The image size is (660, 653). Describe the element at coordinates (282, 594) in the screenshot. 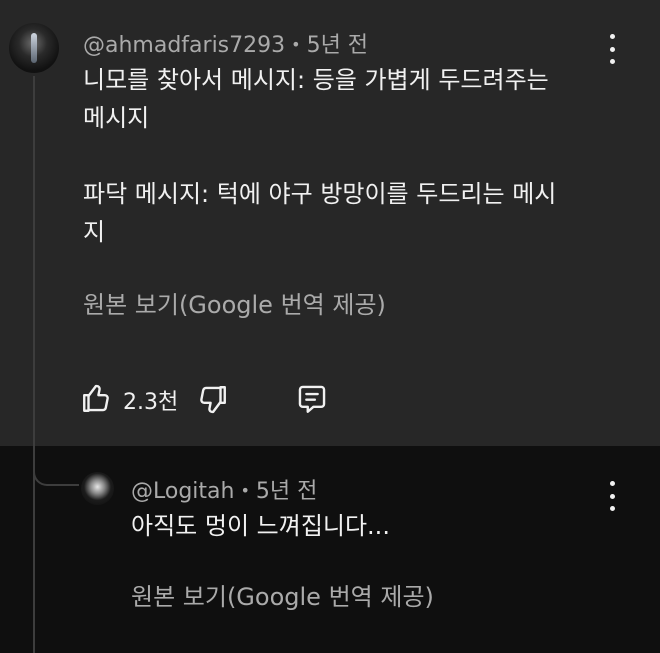

I see `reply-translate-link: 원본 보기(Google 번역 제공)` at that location.